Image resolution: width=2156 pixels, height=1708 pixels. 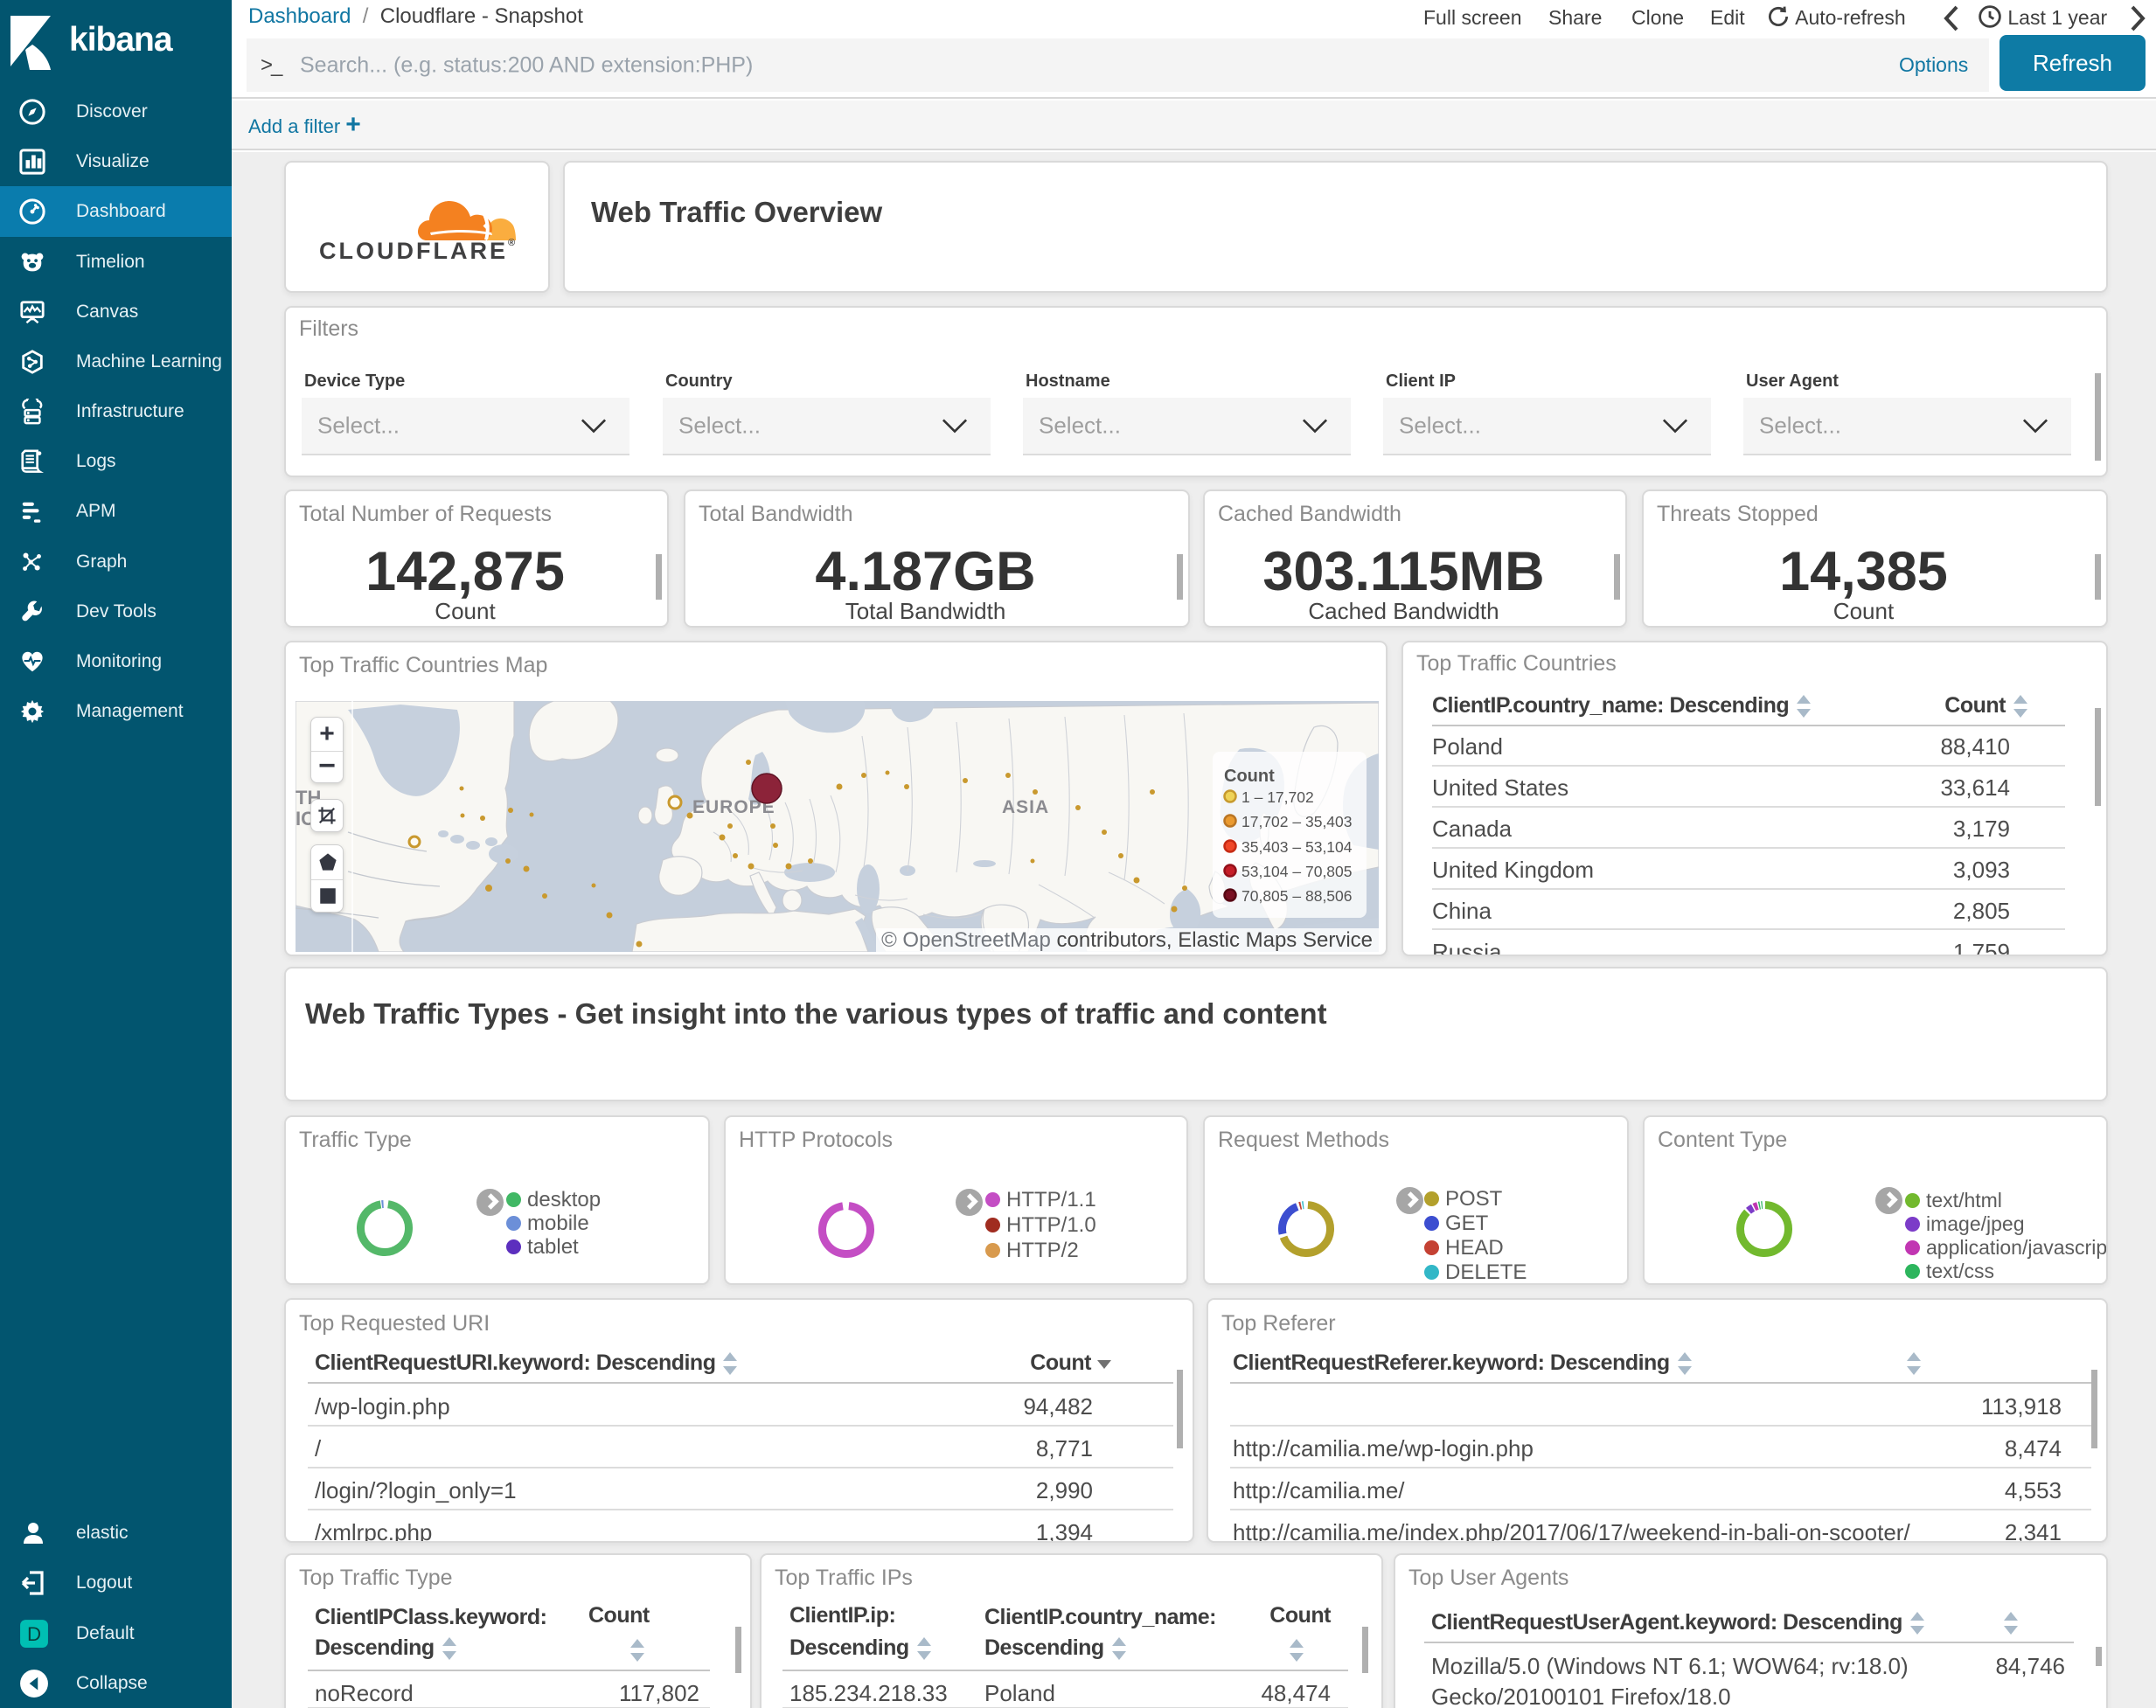 What do you see at coordinates (1297, 872) in the screenshot?
I see `svg-text: 53,104 – 70,805` at bounding box center [1297, 872].